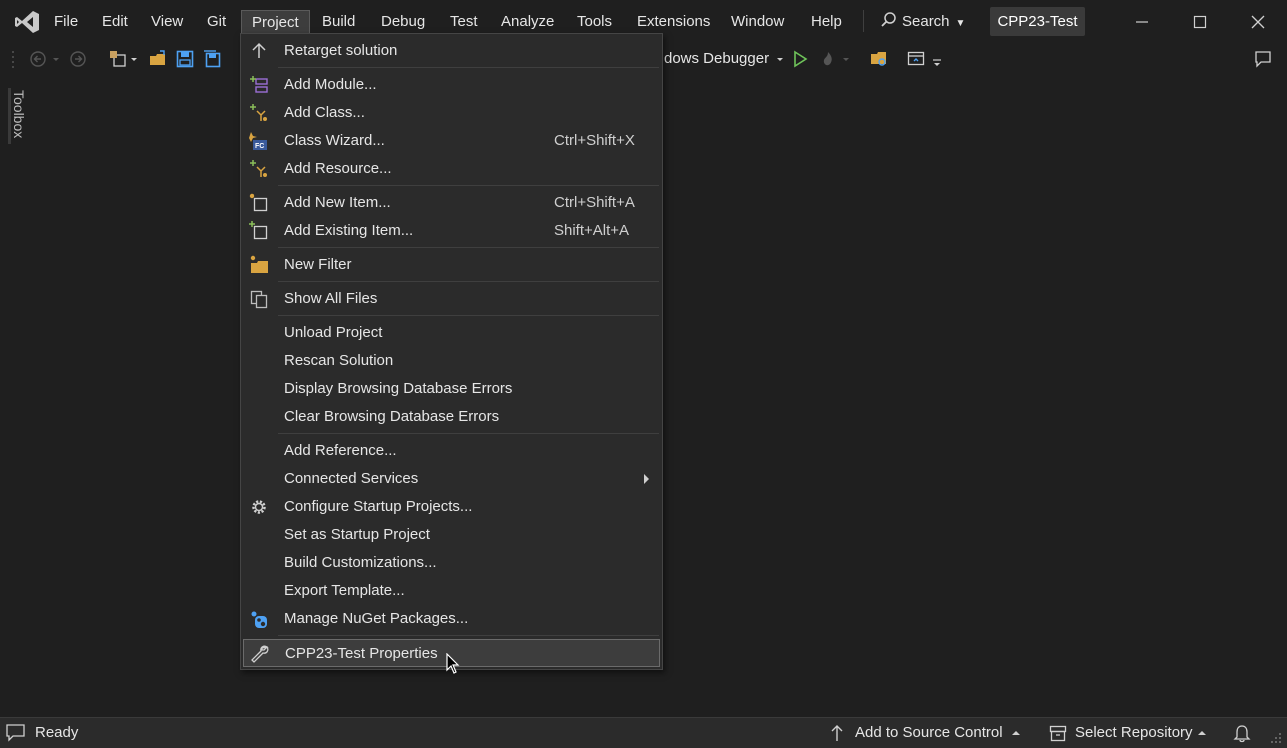 This screenshot has width=1287, height=748. I want to click on menu-extensions: Extensions, so click(673, 22).